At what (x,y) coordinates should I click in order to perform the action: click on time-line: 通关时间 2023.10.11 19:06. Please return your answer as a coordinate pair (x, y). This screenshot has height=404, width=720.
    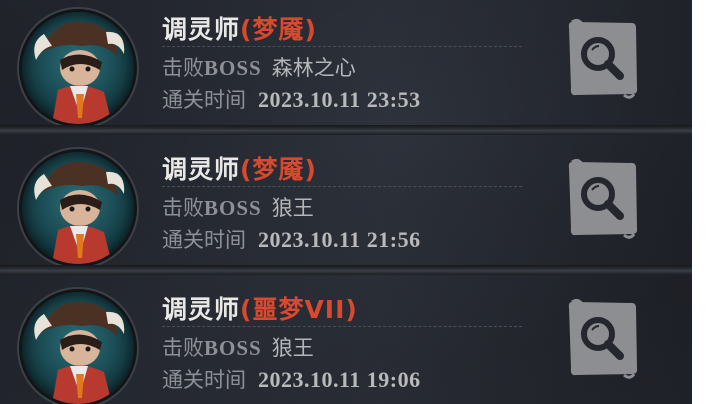
    Looking at the image, I should click on (291, 379).